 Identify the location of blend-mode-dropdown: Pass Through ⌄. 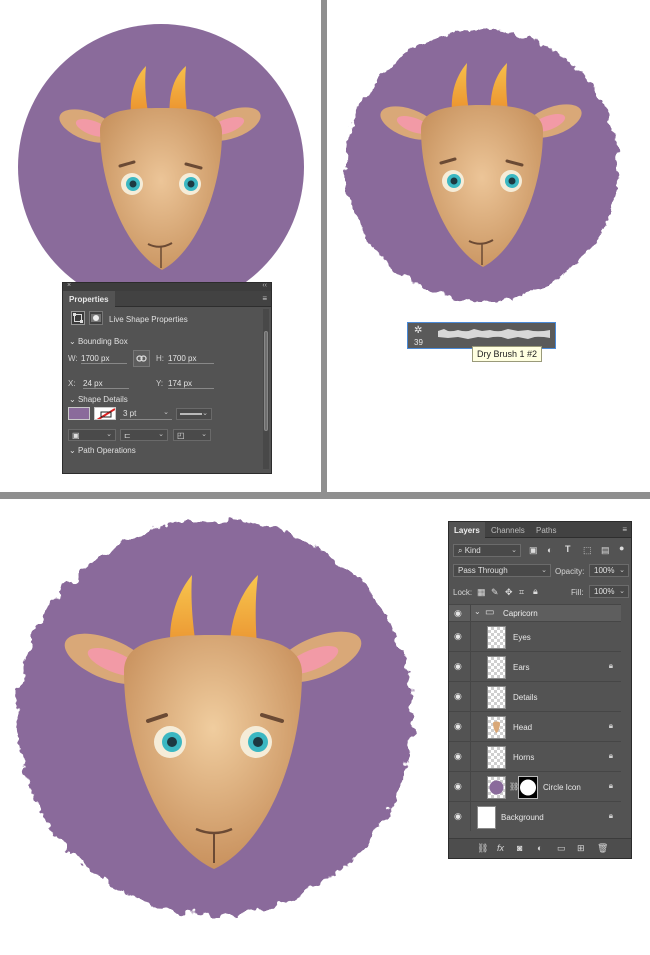
(502, 570).